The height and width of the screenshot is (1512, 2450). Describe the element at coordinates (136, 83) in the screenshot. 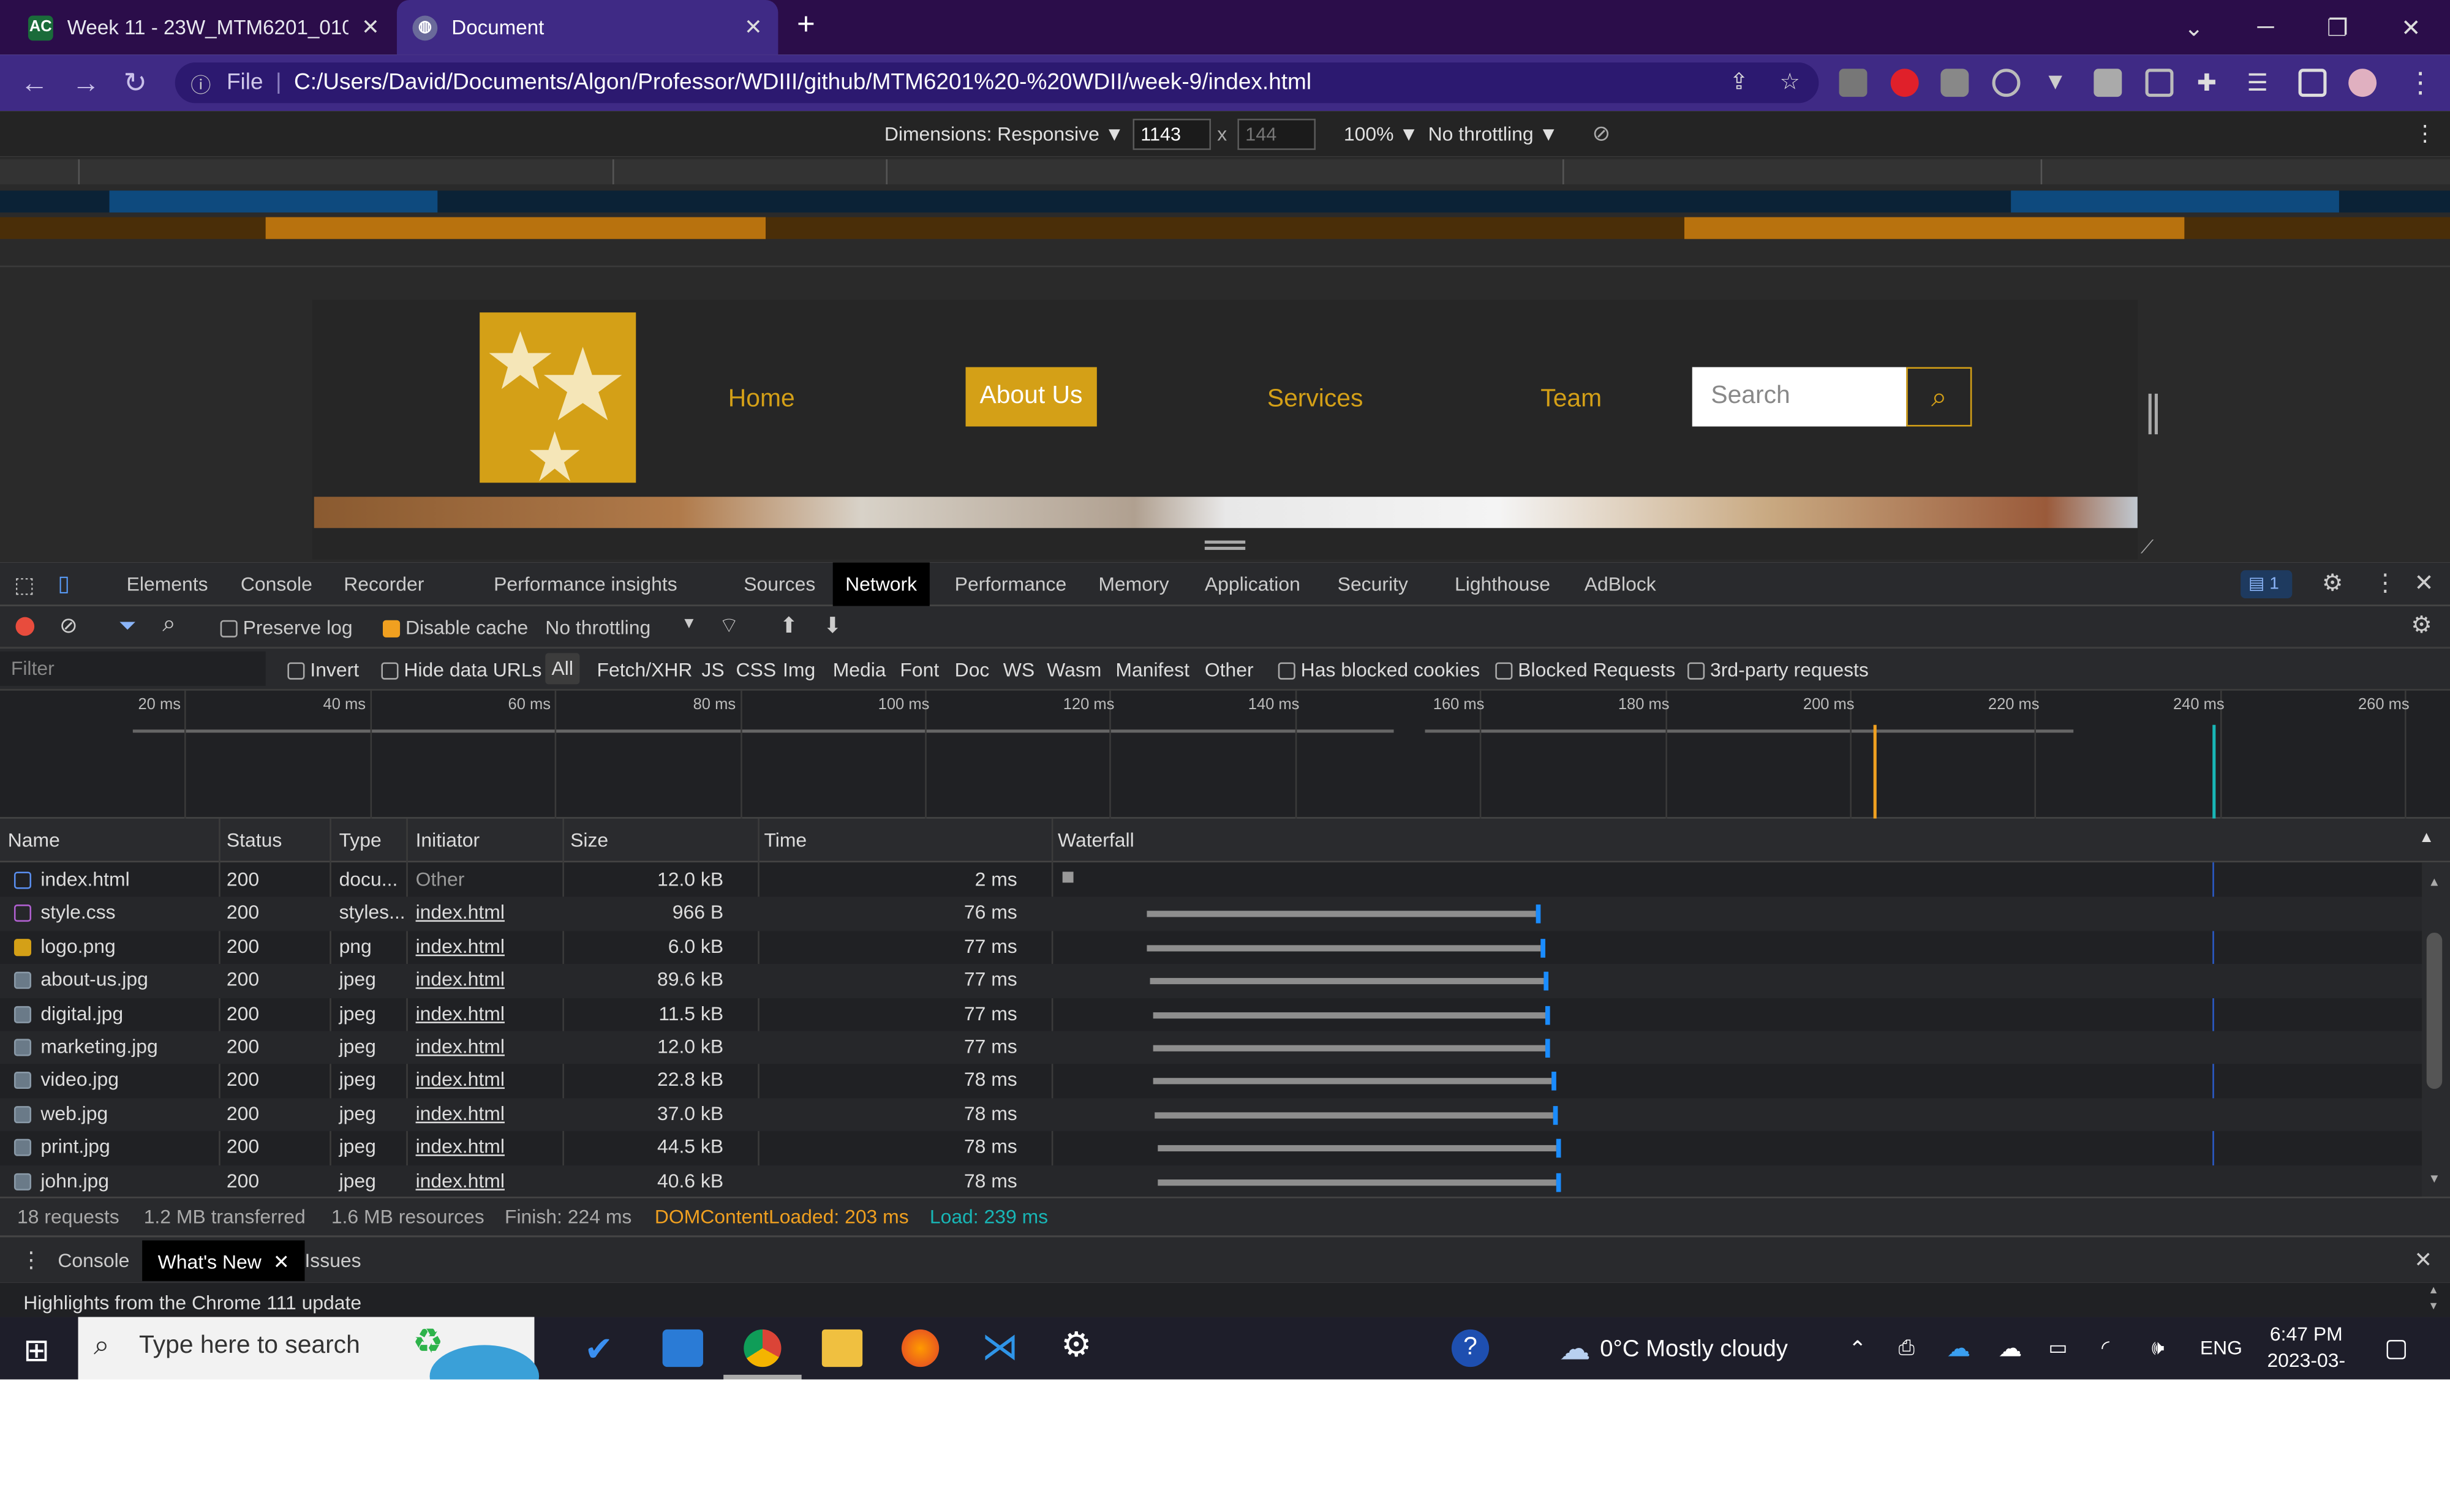

I see `reload-icon: ↻` at that location.